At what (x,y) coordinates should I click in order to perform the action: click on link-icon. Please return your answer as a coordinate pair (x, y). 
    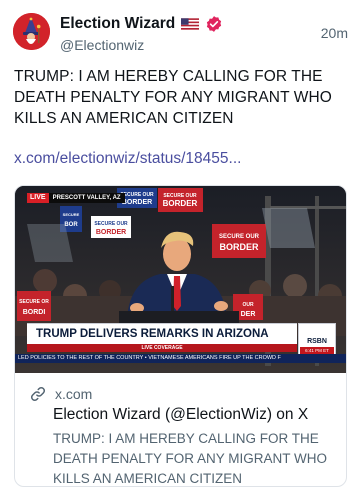
    Looking at the image, I should click on (38, 394).